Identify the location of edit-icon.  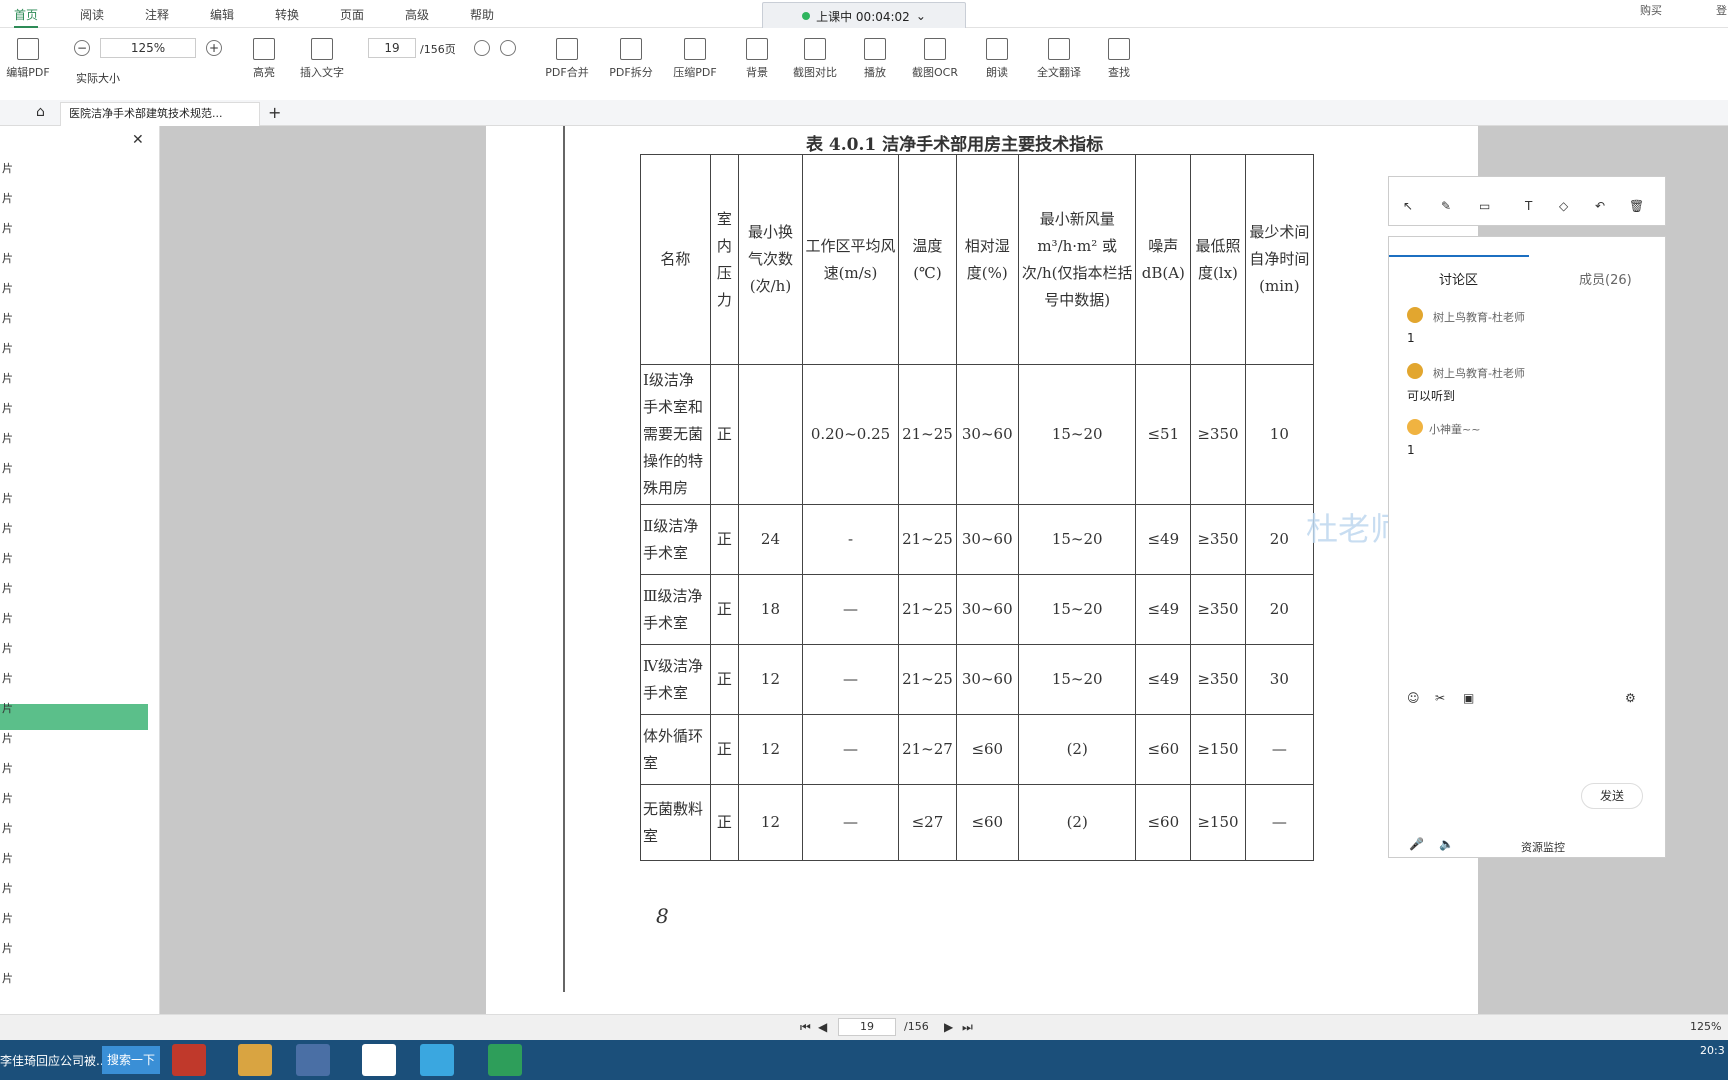
(28, 49).